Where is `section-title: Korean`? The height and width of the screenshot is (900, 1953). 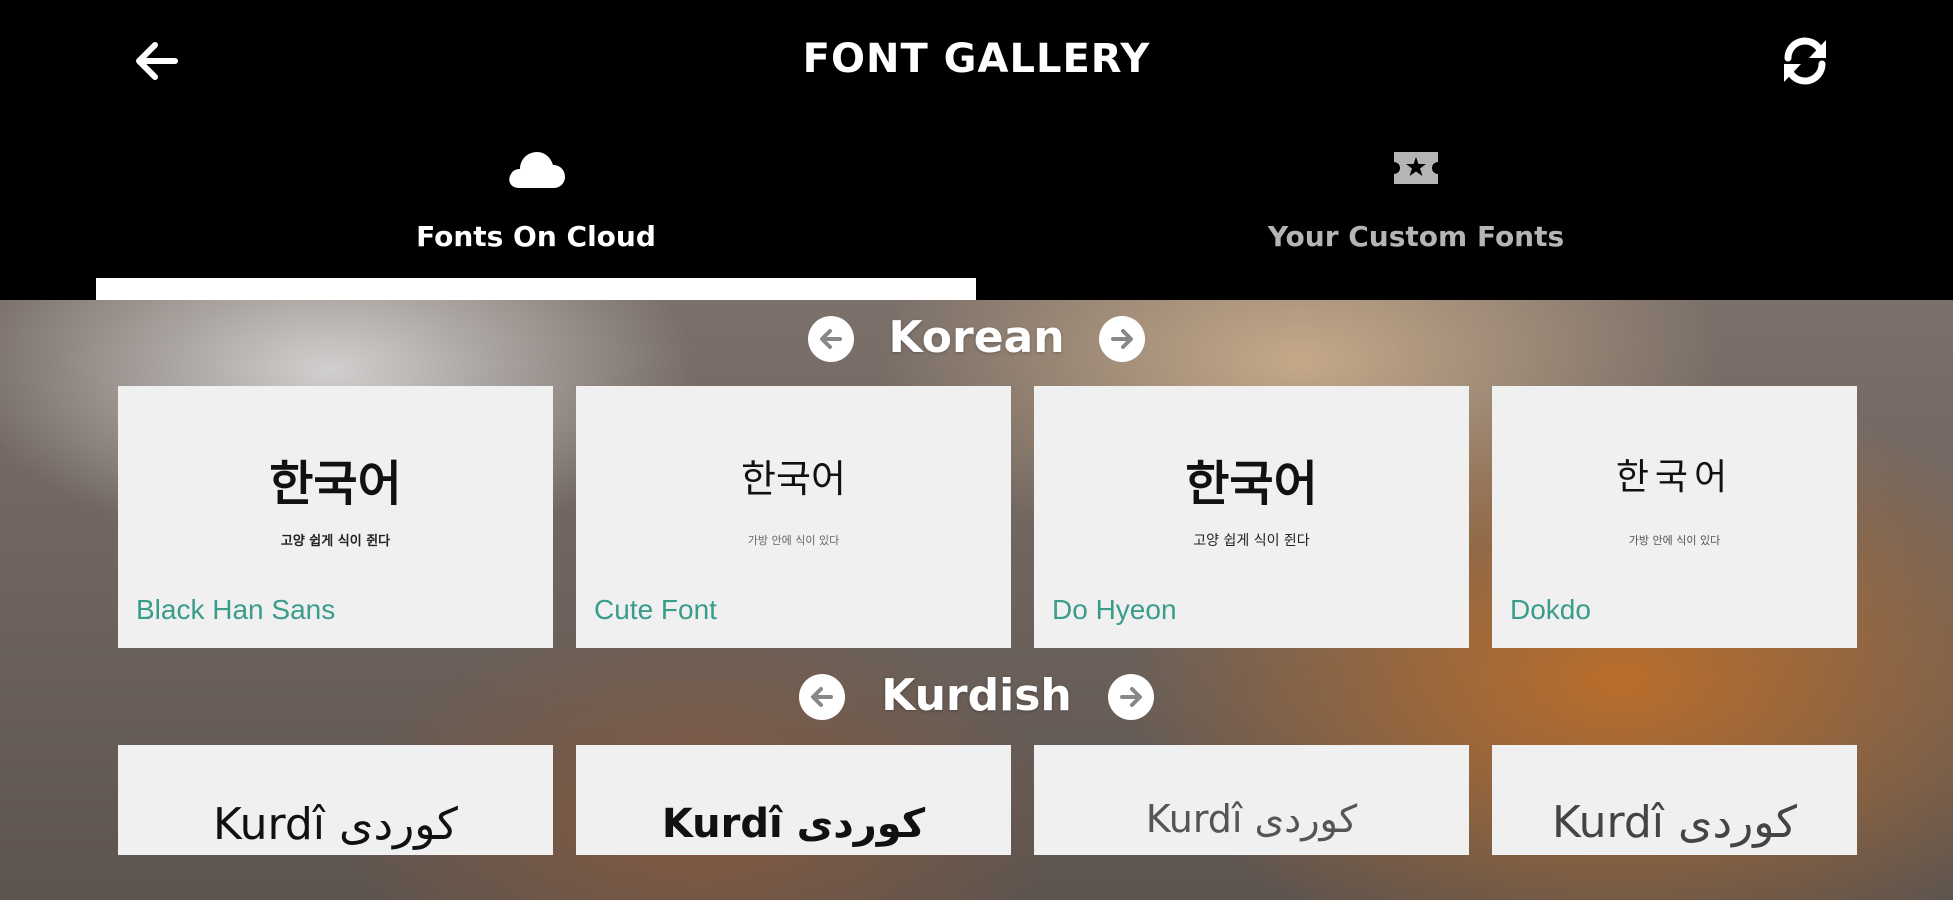 section-title: Korean is located at coordinates (976, 337).